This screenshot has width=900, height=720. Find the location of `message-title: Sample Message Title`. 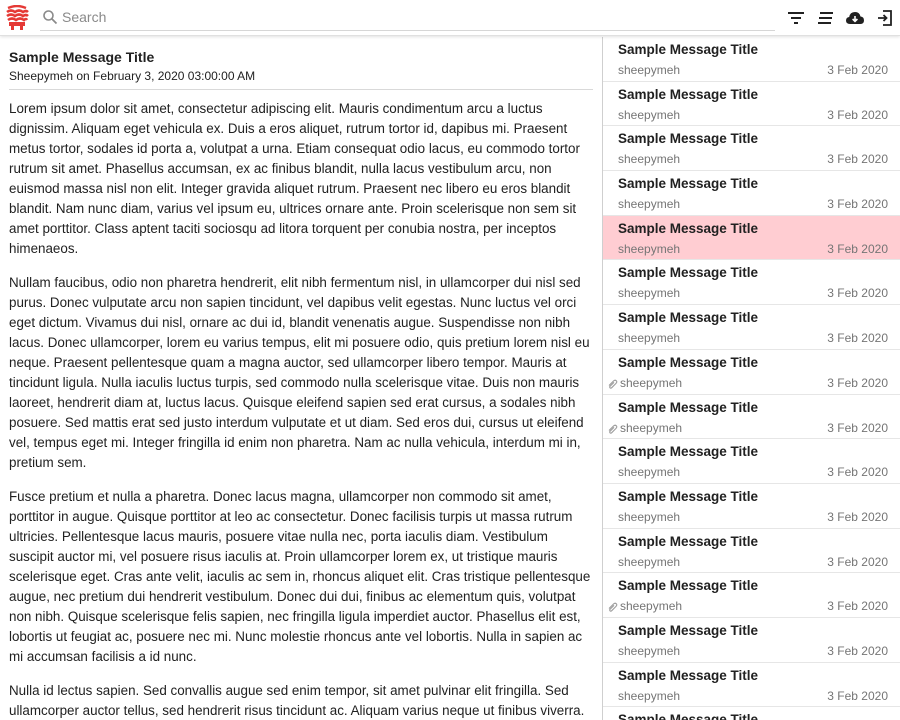

message-title: Sample Message Title is located at coordinates (82, 57).